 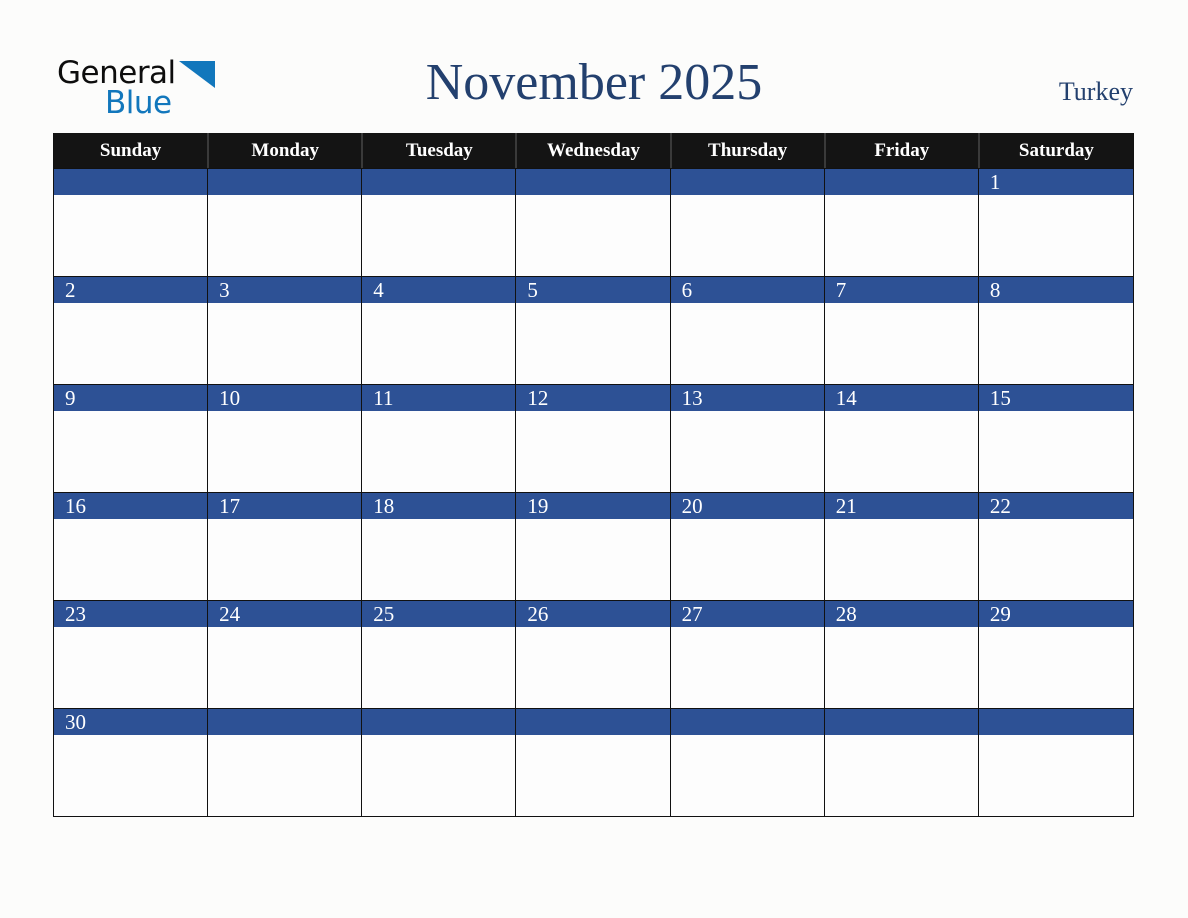 I want to click on day-cell: 26, so click(x=593, y=654).